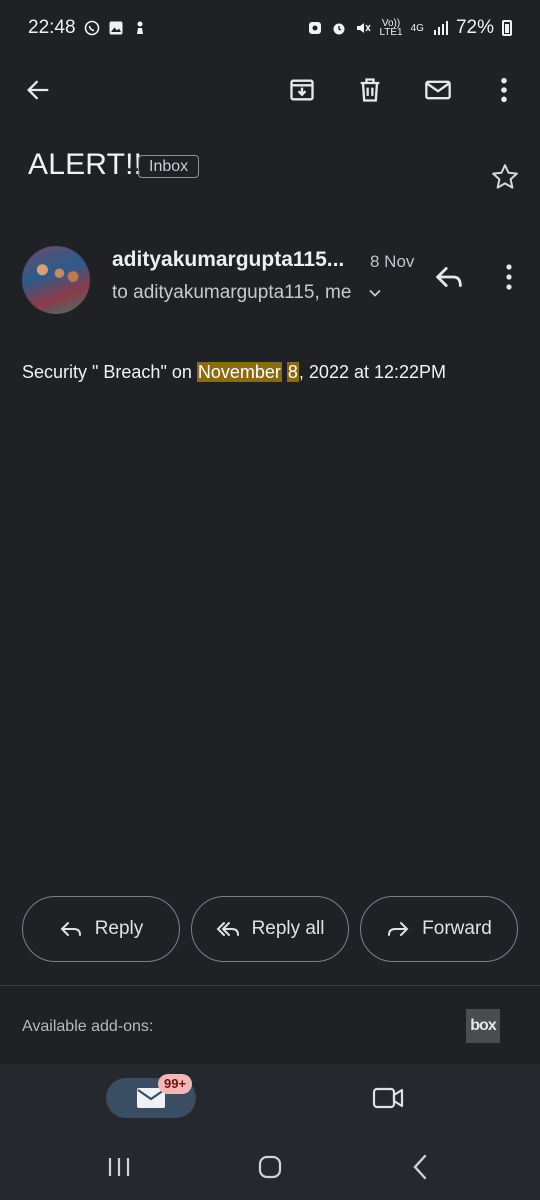  Describe the element at coordinates (375, 293) in the screenshot. I see `chevron-down-icon` at that location.